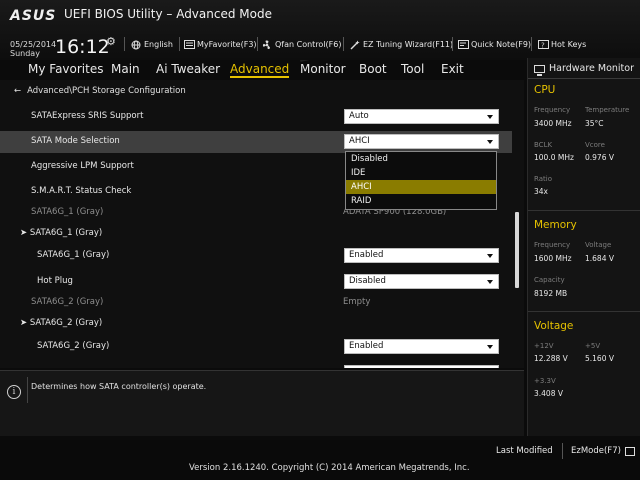 This screenshot has width=640, height=480. Describe the element at coordinates (598, 245) in the screenshot. I see `memory-voltage-label: Voltage` at that location.